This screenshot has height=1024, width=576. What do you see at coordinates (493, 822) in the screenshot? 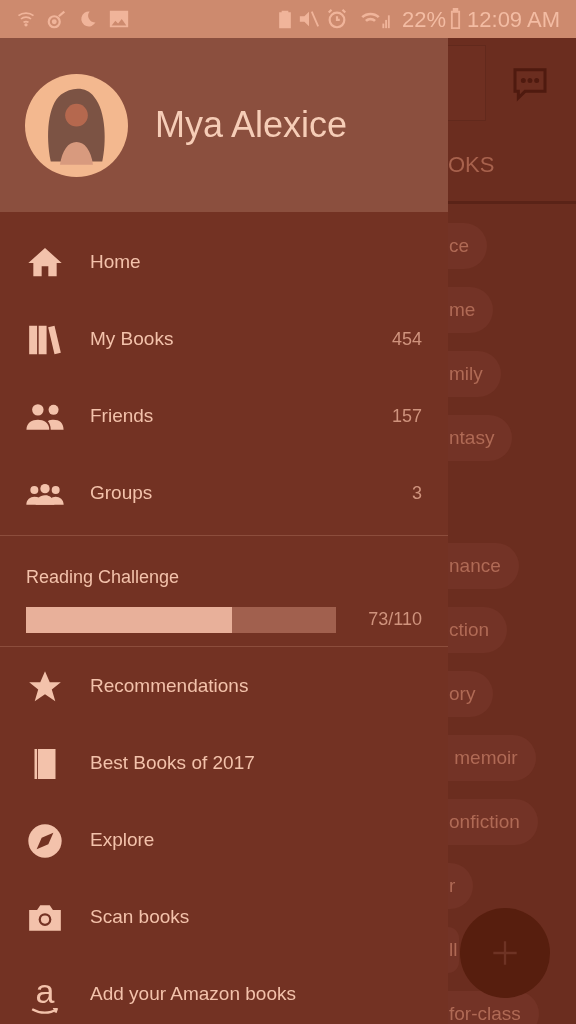
I see `tag-chip: onfiction` at bounding box center [493, 822].